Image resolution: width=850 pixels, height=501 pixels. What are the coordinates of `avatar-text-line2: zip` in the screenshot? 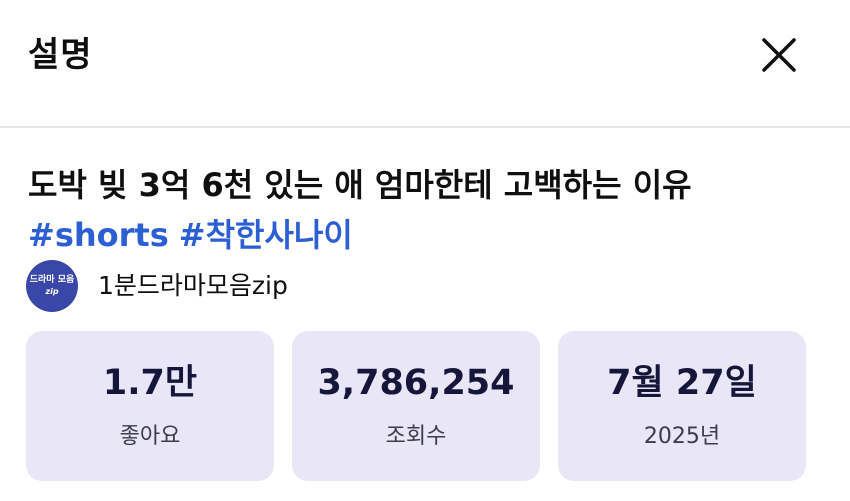 It's located at (52, 291).